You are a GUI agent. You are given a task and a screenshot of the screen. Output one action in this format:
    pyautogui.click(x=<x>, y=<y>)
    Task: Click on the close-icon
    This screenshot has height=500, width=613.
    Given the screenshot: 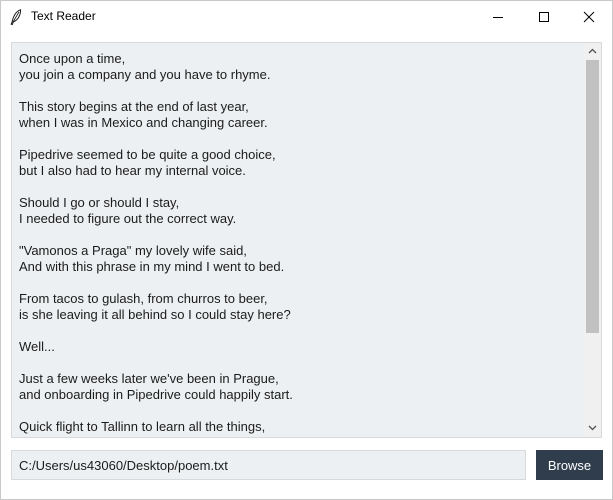 What is the action you would take?
    pyautogui.click(x=589, y=17)
    